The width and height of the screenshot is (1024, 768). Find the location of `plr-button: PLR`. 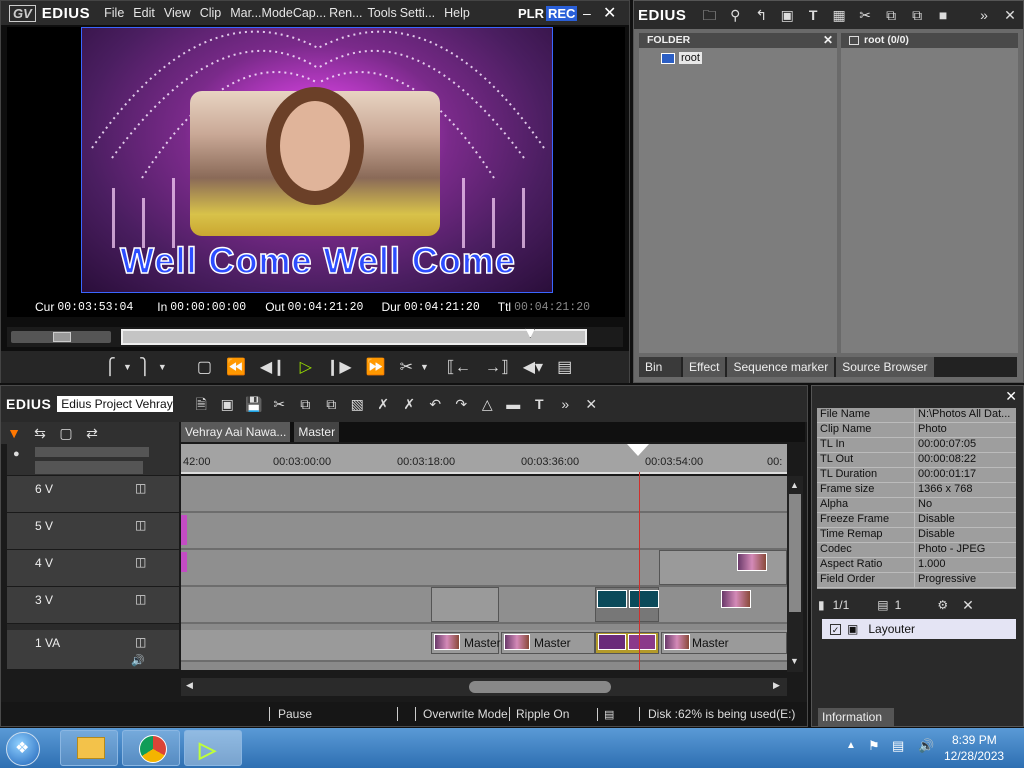

plr-button: PLR is located at coordinates (531, 13).